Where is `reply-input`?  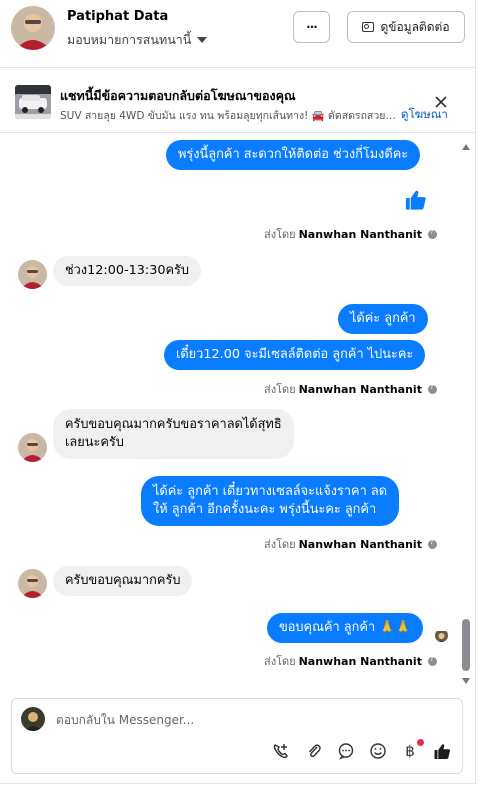
reply-input is located at coordinates (246, 720).